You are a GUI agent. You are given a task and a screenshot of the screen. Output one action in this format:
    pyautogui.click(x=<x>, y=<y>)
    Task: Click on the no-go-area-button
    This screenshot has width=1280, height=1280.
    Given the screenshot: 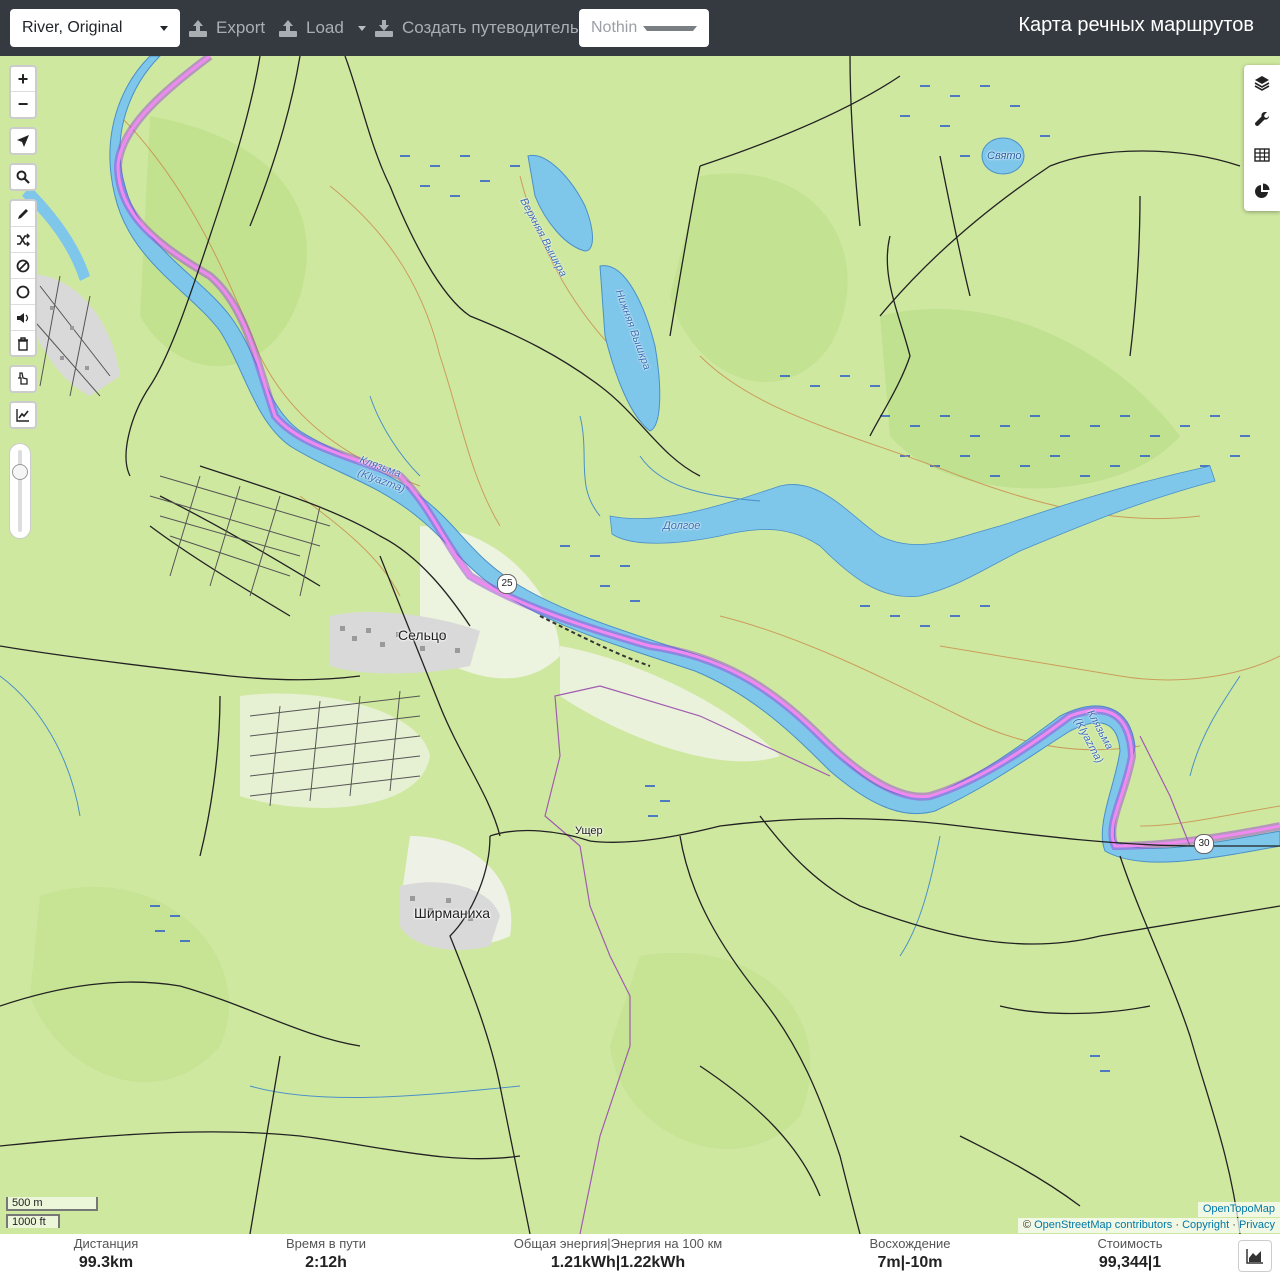 What is the action you would take?
    pyautogui.click(x=23, y=266)
    